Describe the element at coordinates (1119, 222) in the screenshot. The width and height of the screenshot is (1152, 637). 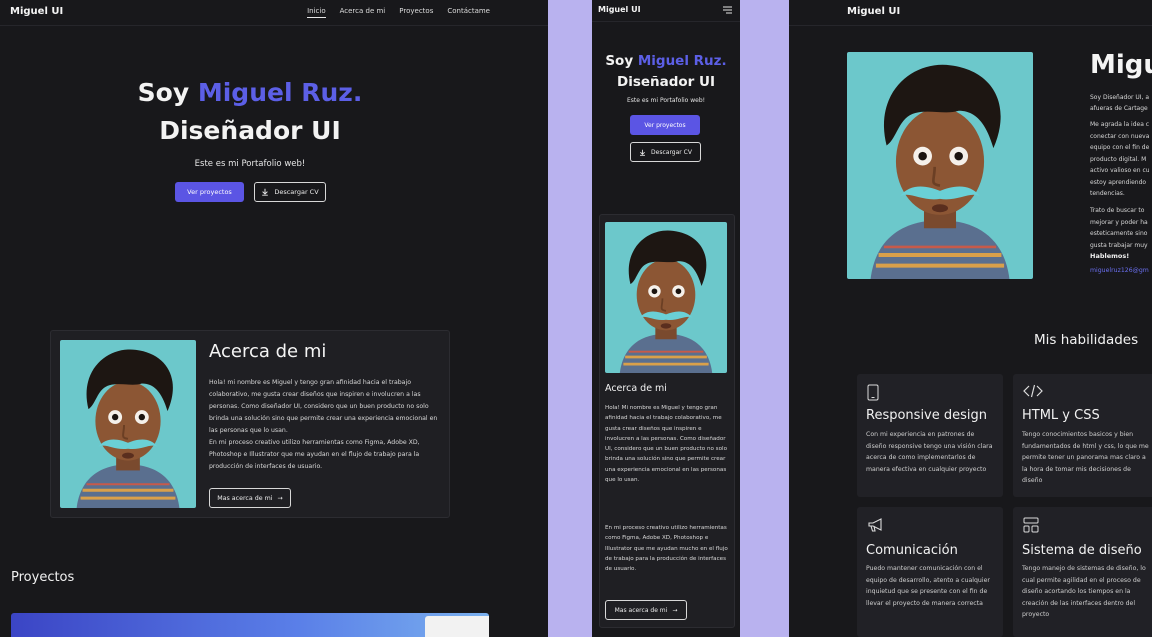
I see `about-page-paragraph-2-line: mejorar y poder ha` at that location.